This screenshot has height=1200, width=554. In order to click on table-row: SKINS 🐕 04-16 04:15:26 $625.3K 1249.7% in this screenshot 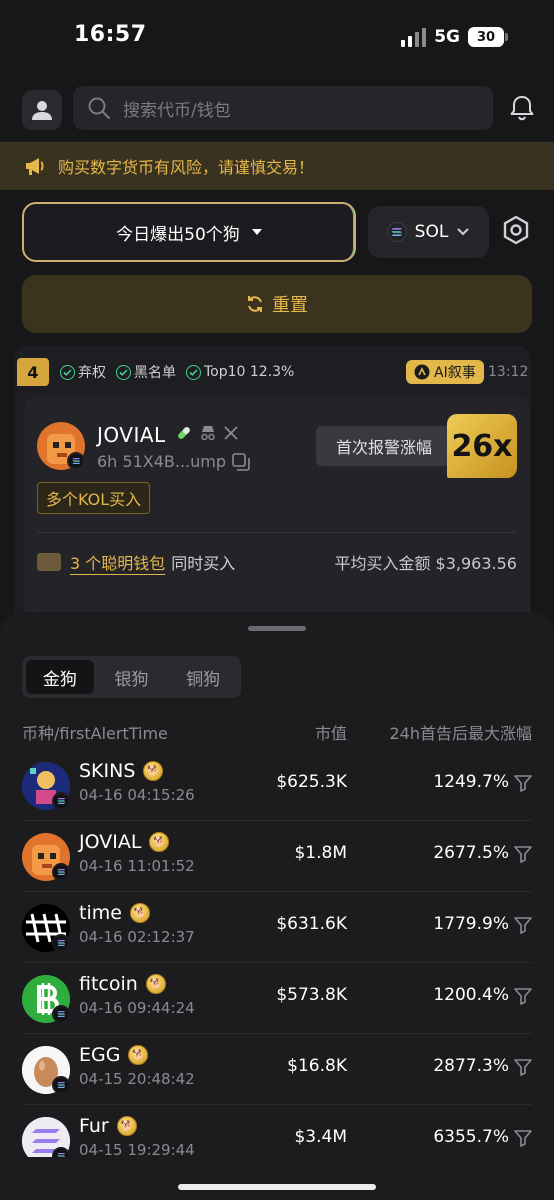, I will do `click(277, 785)`.